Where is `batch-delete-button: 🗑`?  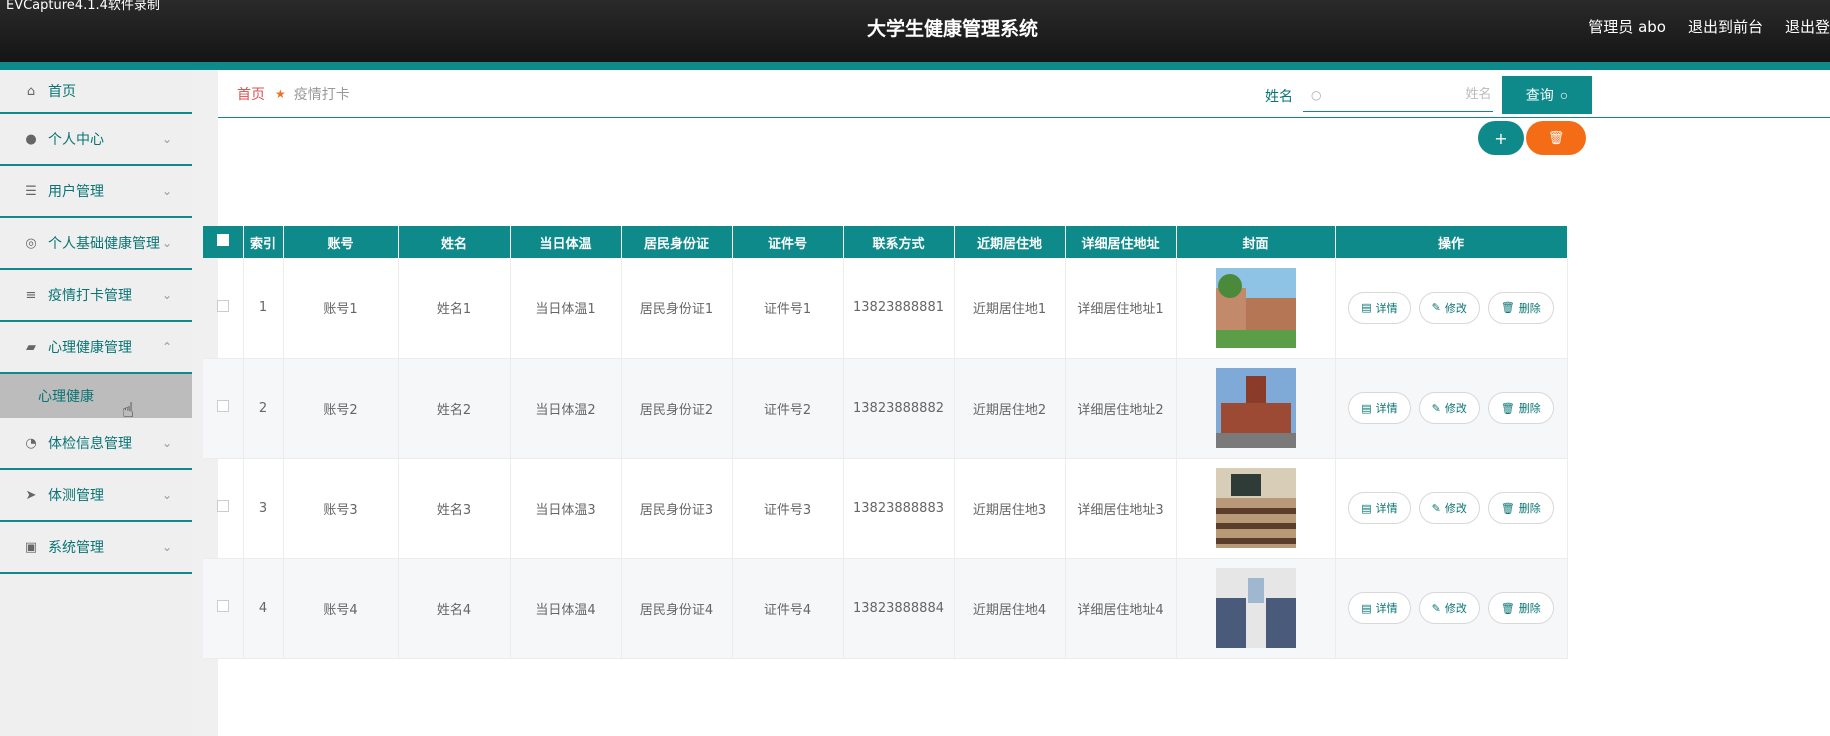
batch-delete-button: 🗑 is located at coordinates (1556, 138).